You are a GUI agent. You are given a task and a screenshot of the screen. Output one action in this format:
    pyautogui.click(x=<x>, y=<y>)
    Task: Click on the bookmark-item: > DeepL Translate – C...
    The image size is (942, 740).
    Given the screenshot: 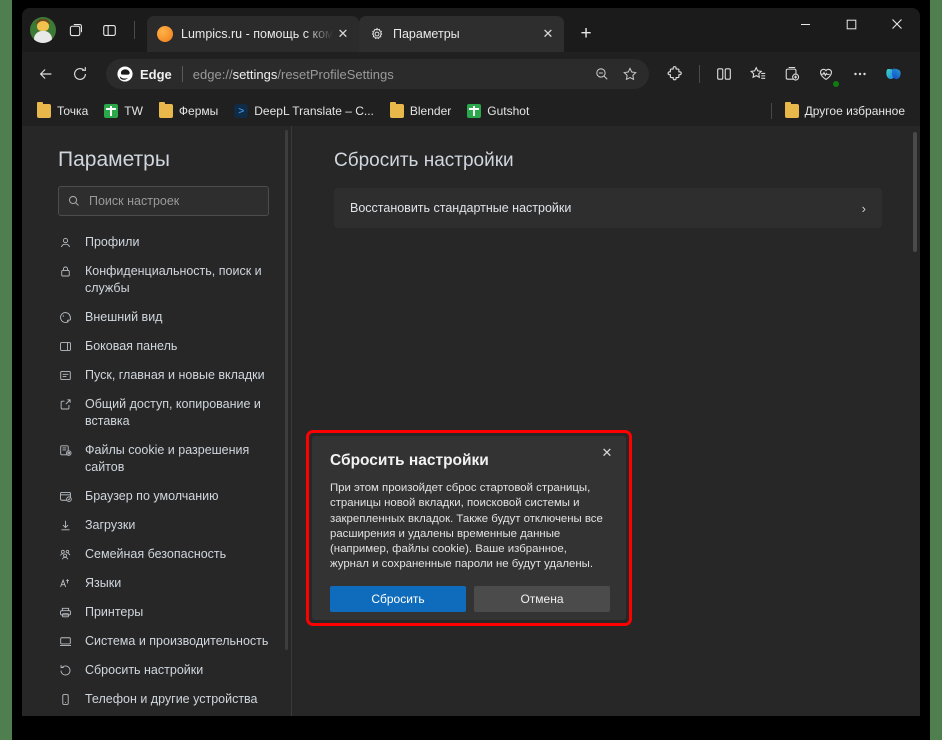 What is the action you would take?
    pyautogui.click(x=304, y=111)
    